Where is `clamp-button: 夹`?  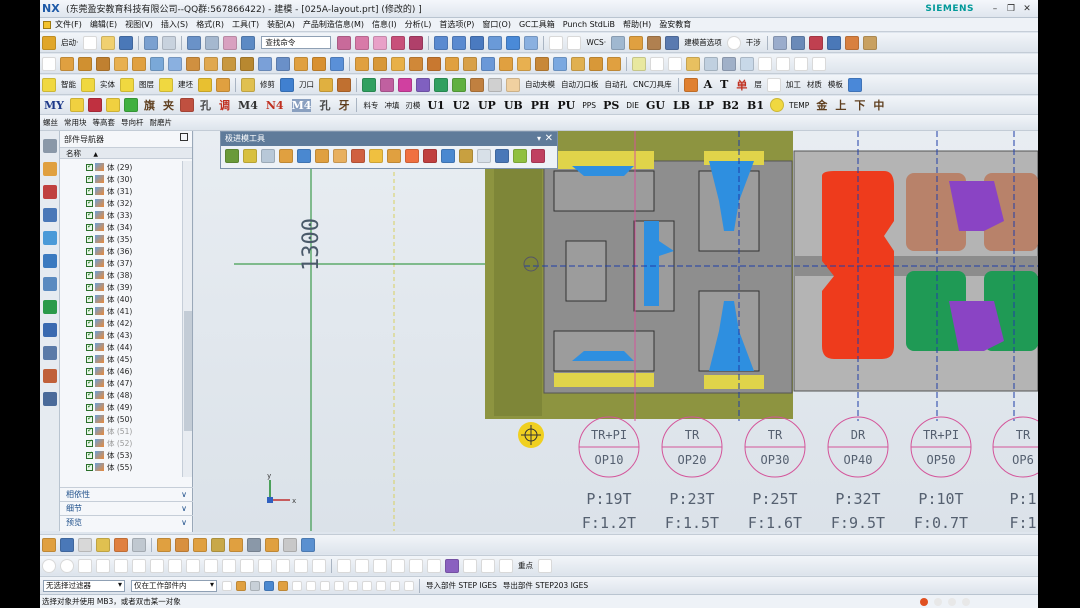 clamp-button: 夹 is located at coordinates (168, 105).